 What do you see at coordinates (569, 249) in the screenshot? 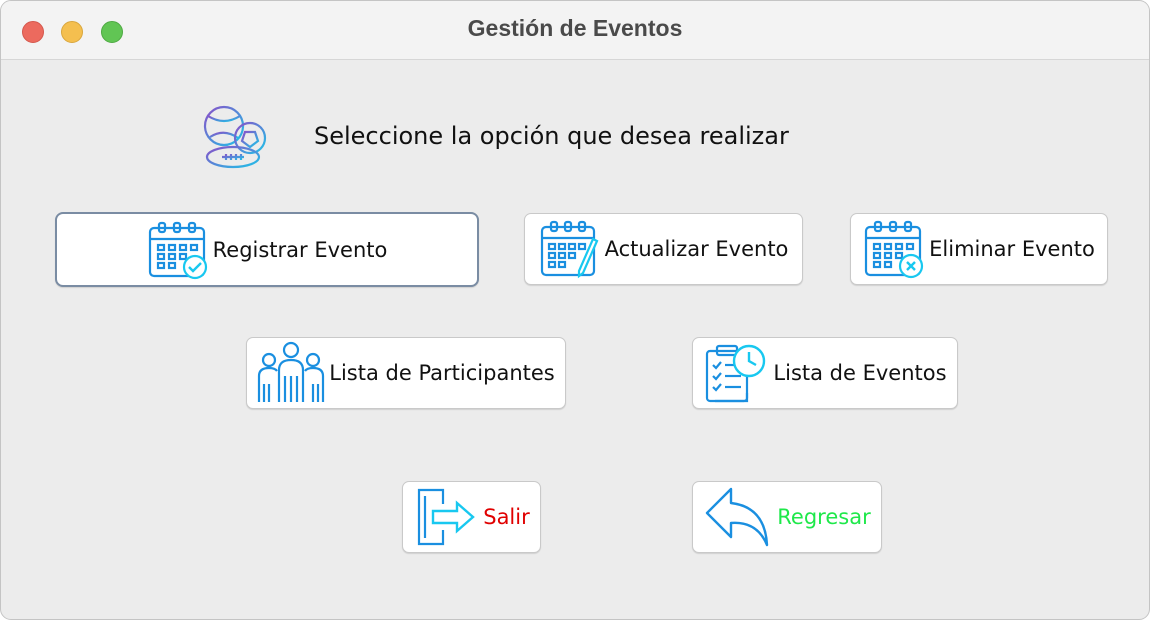
I see `calendar-edit-icon` at bounding box center [569, 249].